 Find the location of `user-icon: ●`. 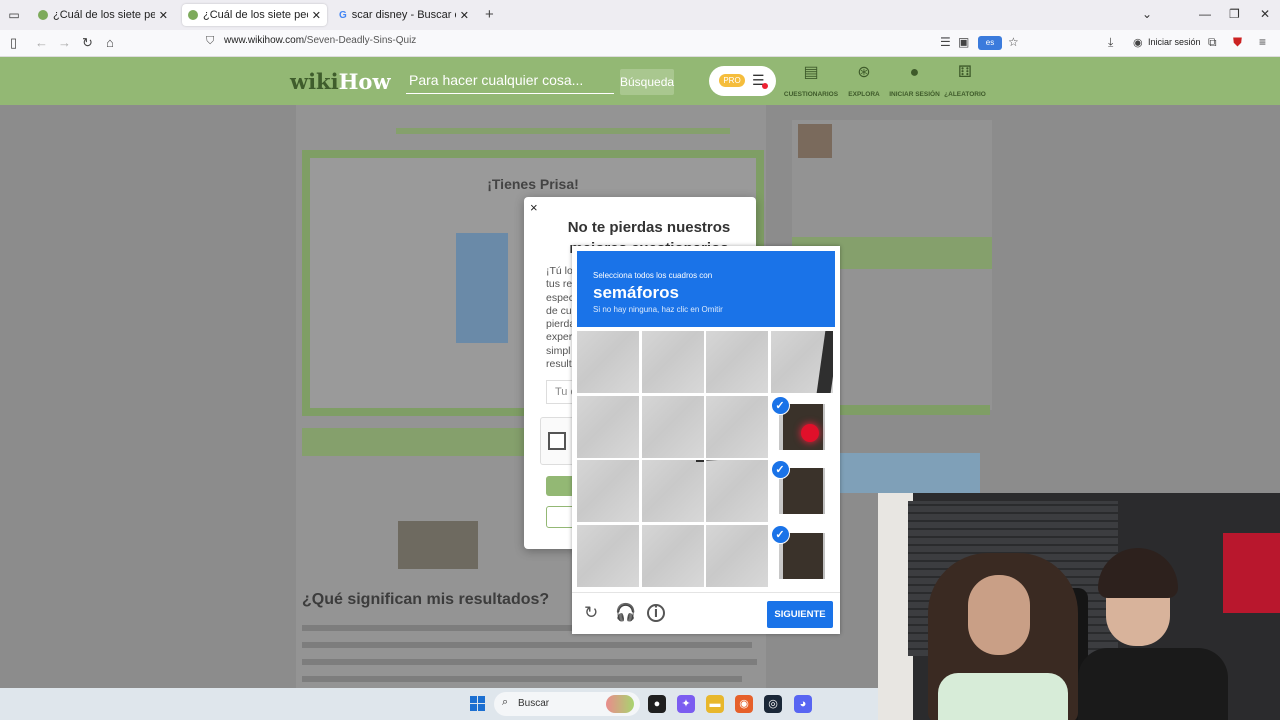

user-icon: ● is located at coordinates (914, 72).